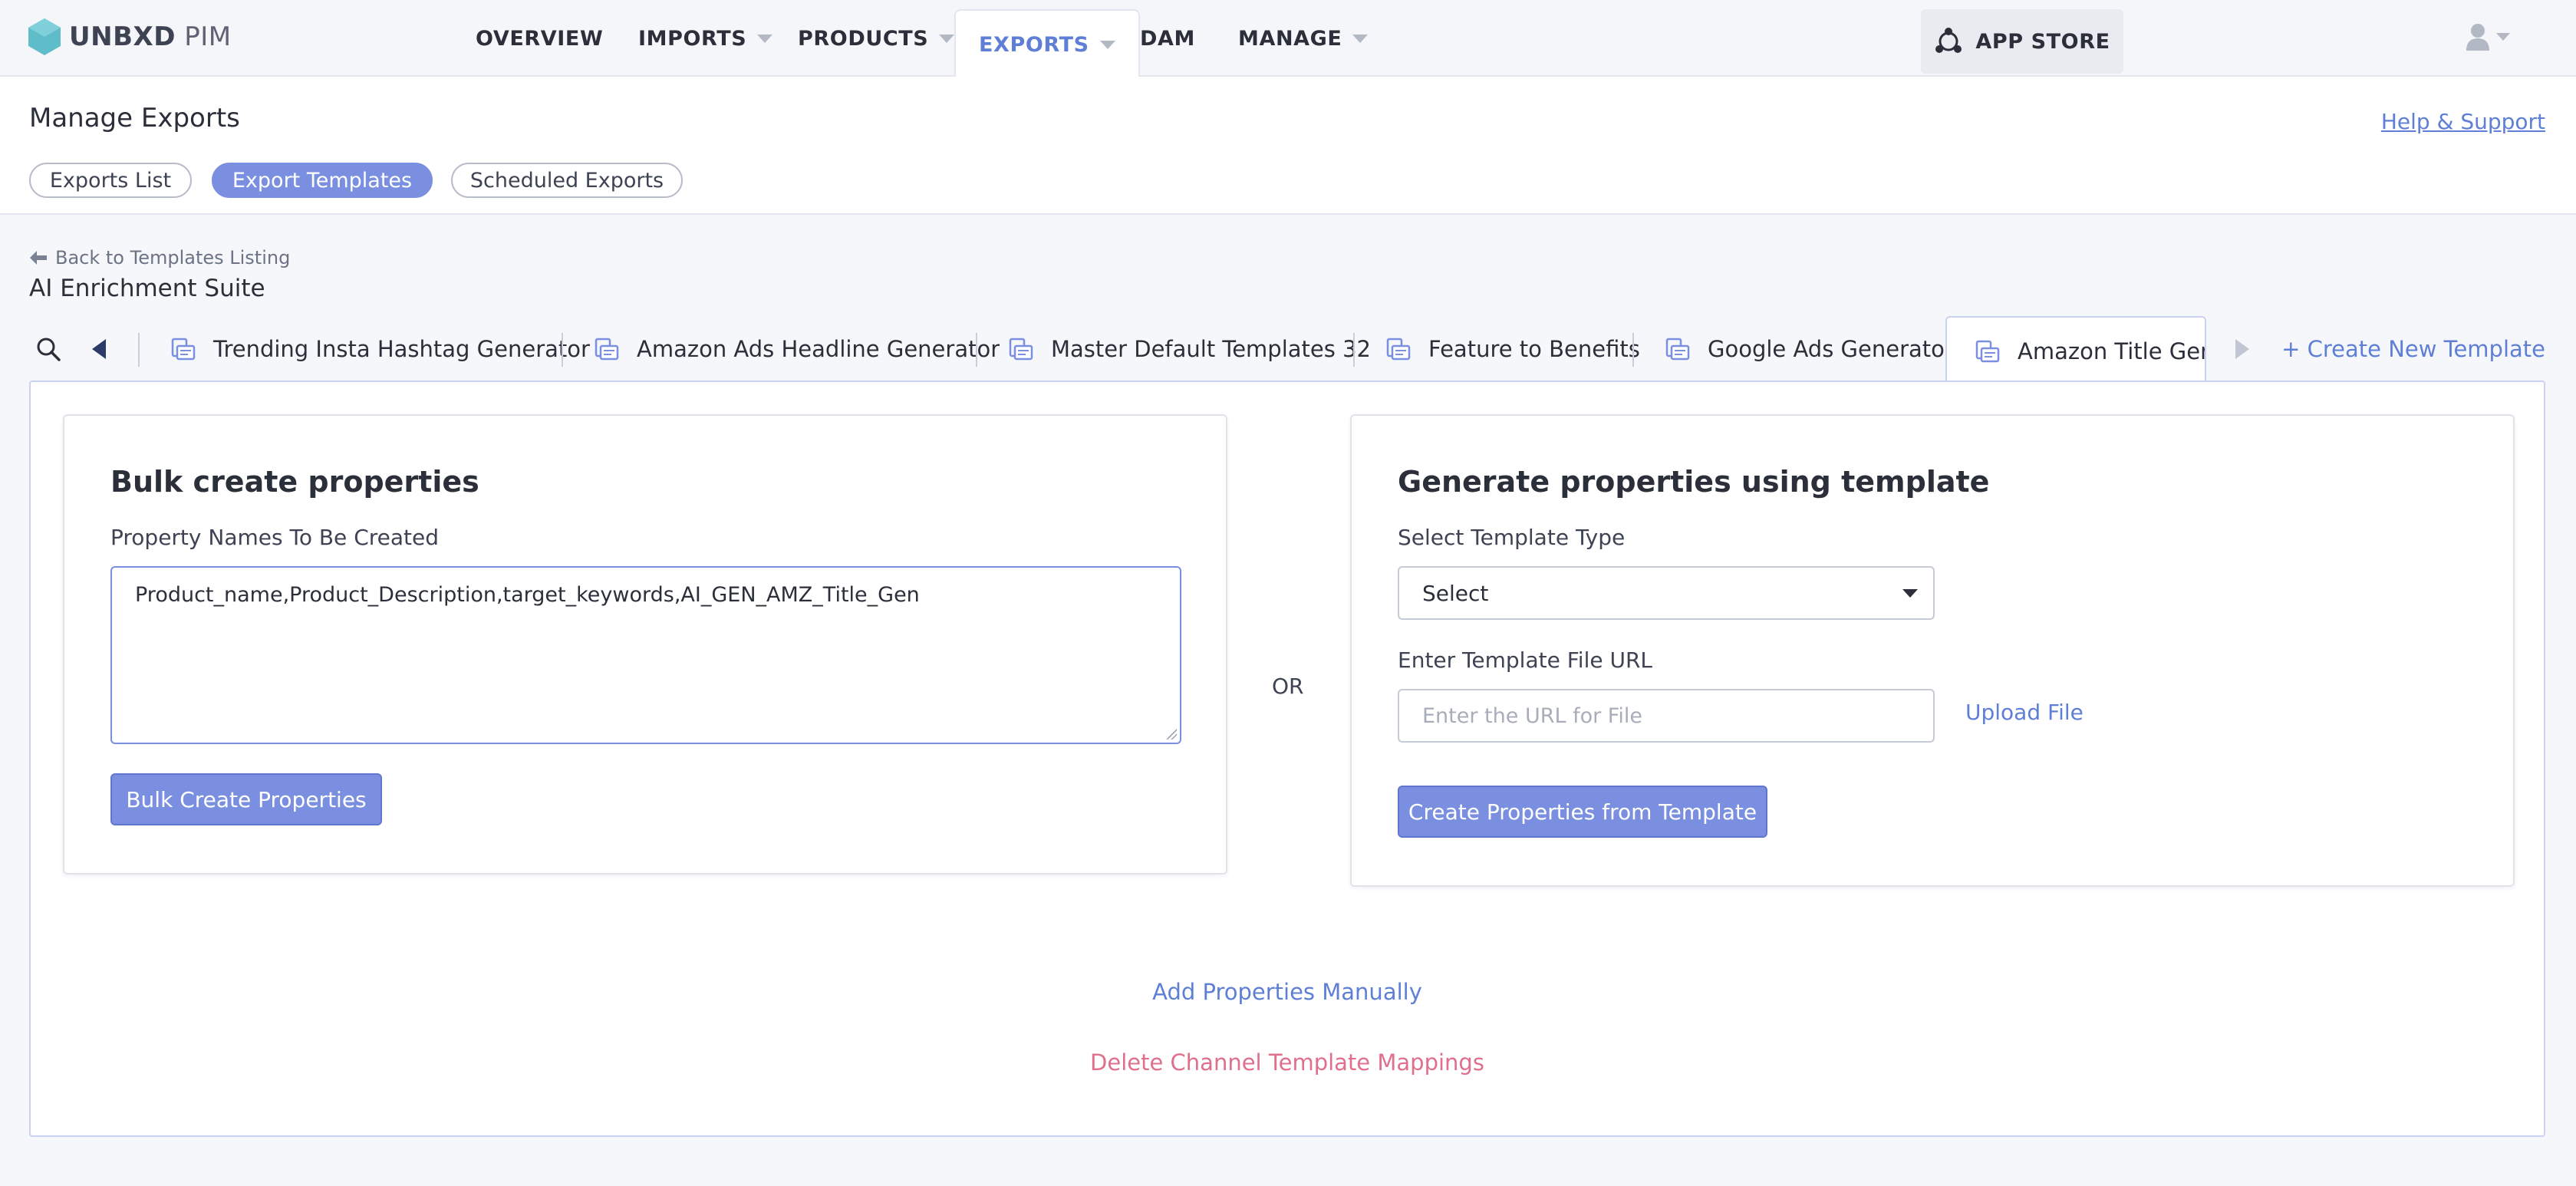  Describe the element at coordinates (1582, 812) in the screenshot. I see `create-properties-from-template-button: Create Properties from Template` at that location.